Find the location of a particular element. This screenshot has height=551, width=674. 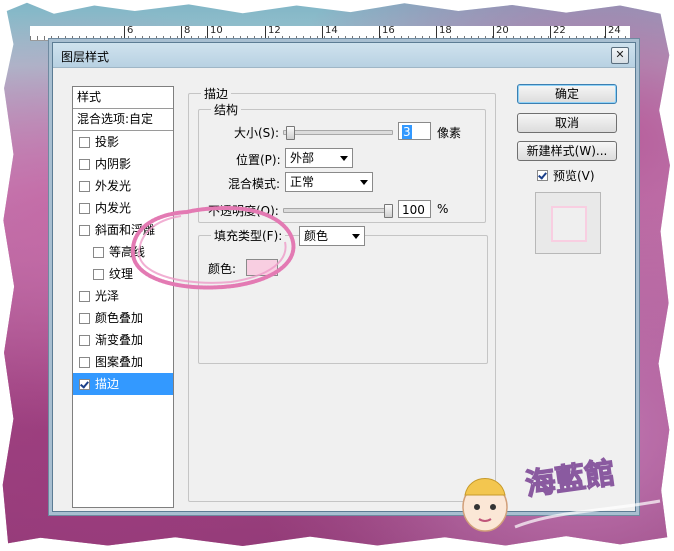

style-item: 投影 is located at coordinates (123, 142).